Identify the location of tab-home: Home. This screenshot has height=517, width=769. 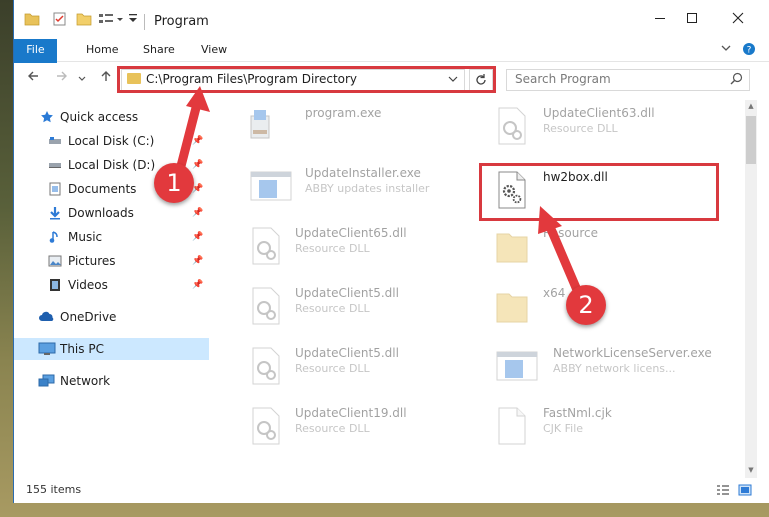
(102, 50).